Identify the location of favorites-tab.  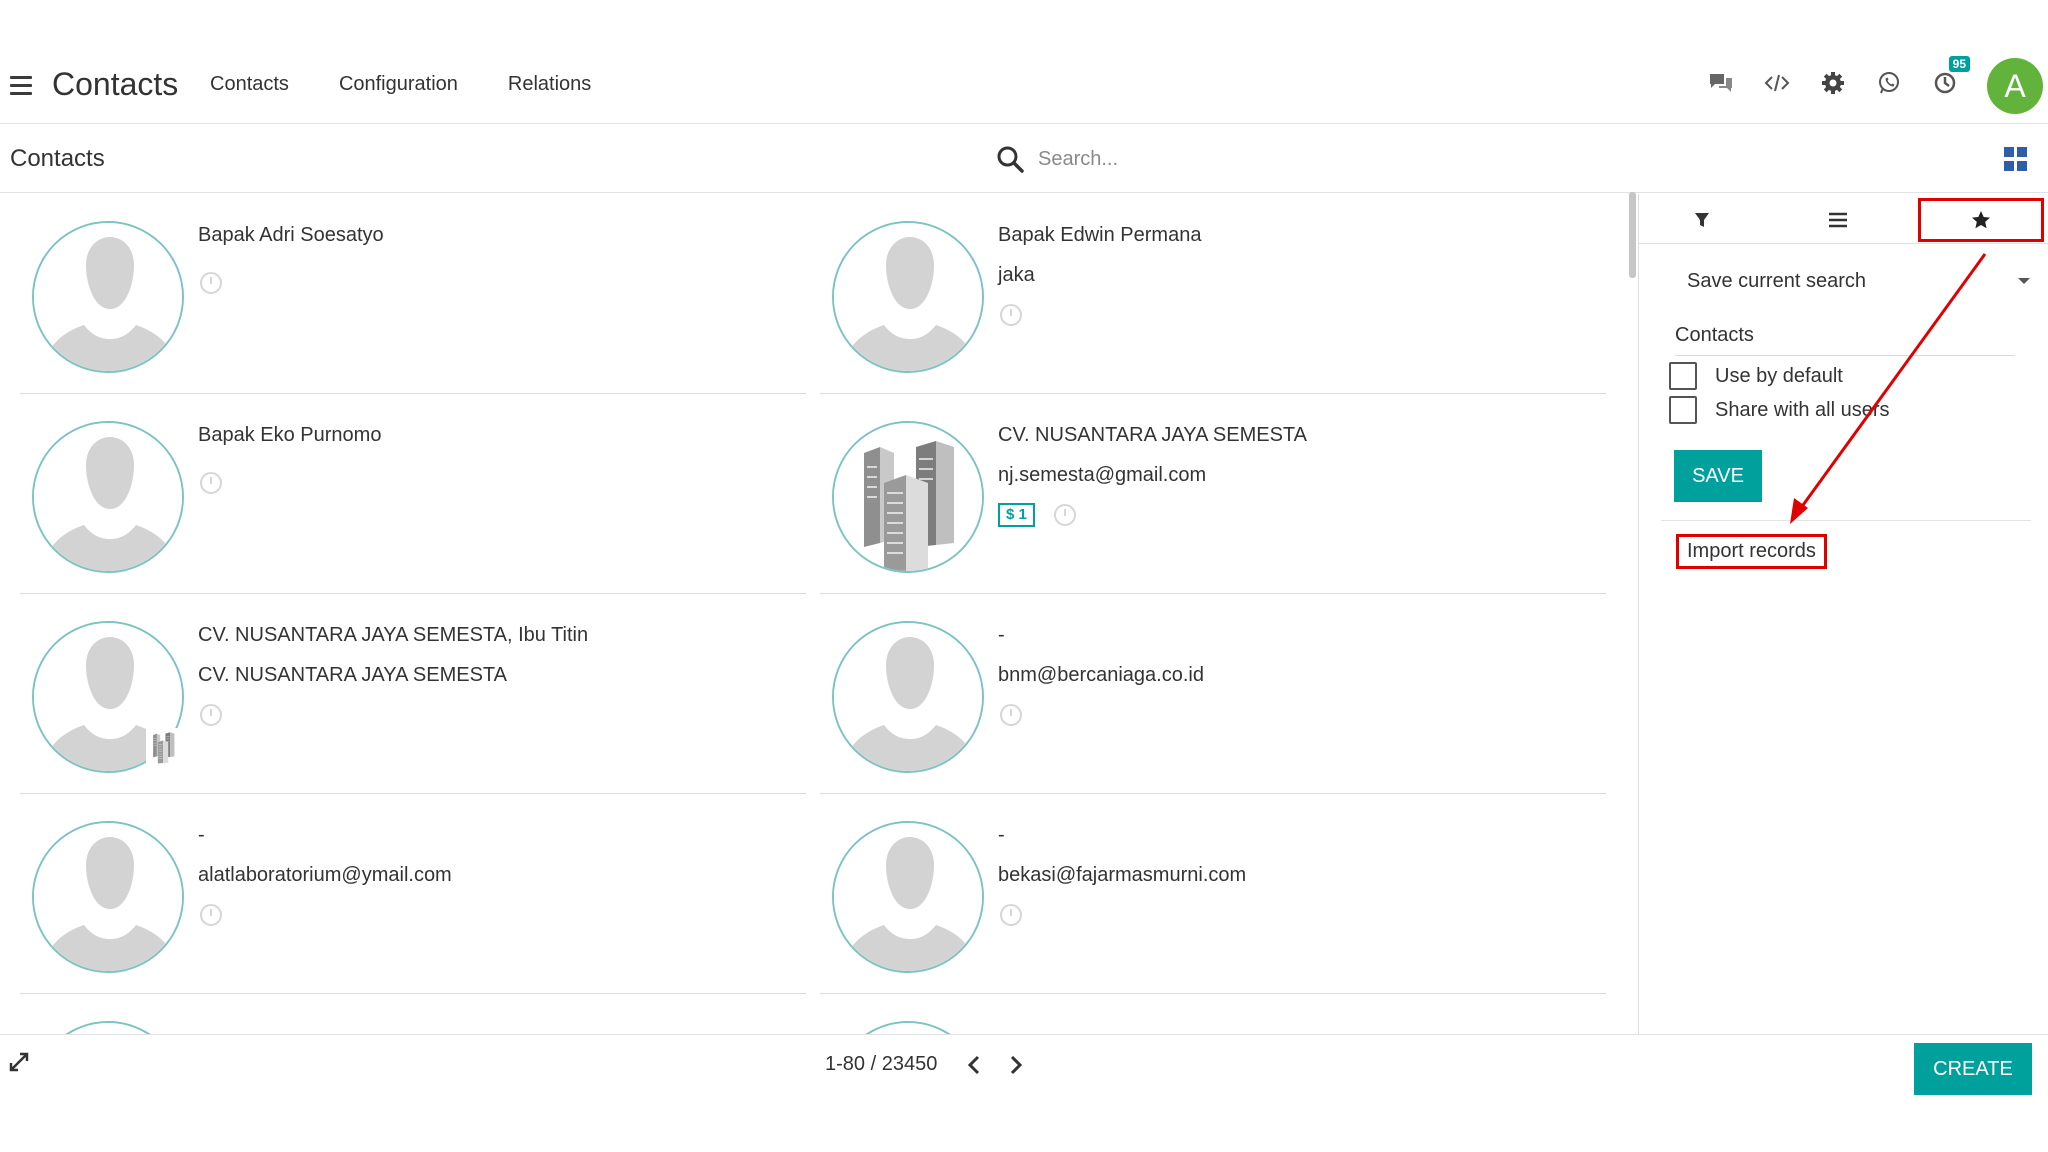
(1981, 220).